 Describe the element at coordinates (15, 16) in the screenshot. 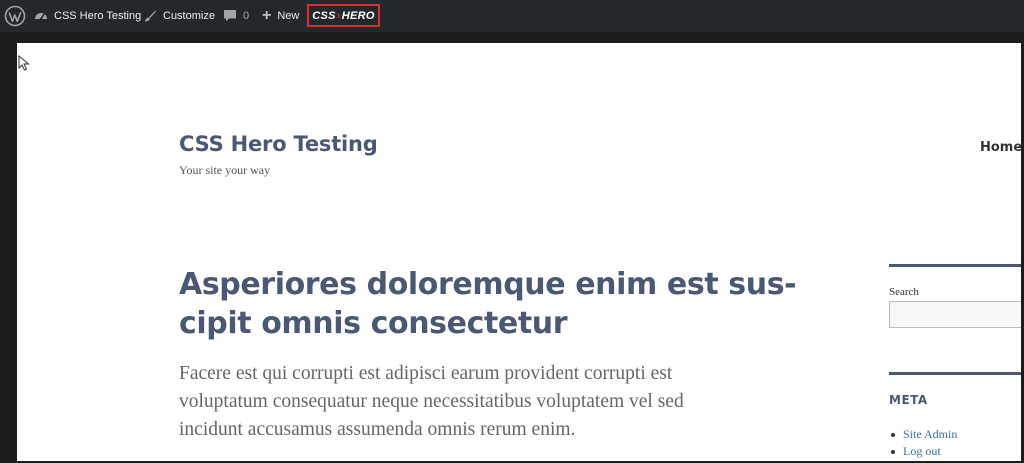

I see `wordpress-icon` at that location.